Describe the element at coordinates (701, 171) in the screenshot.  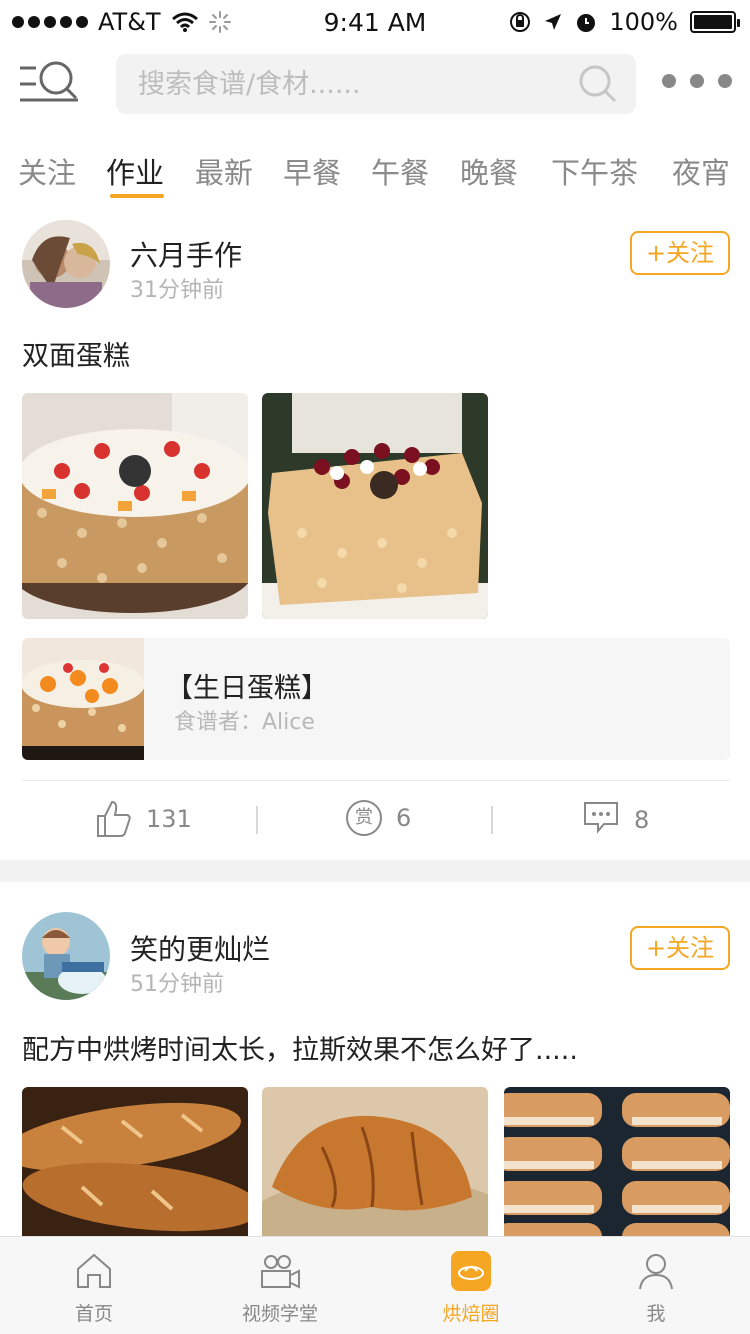
I see `tab-late-night: 夜宵` at that location.